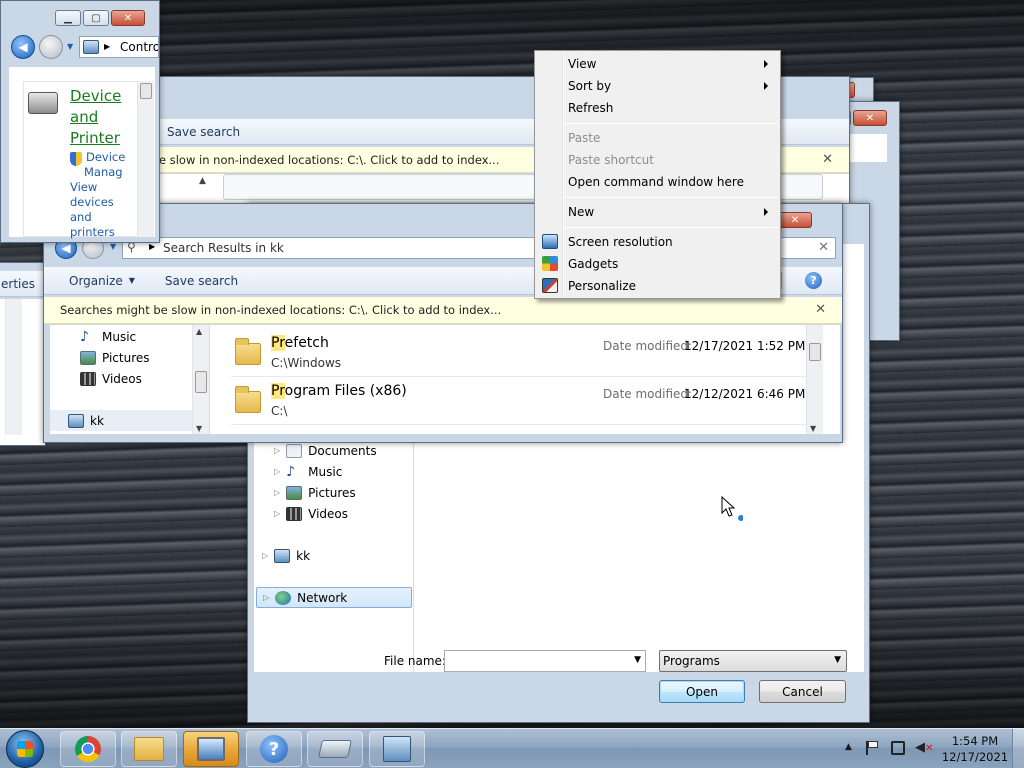 This screenshot has width=1024, height=768. I want to click on menu-item-open-command-window: Open command window here, so click(657, 182).